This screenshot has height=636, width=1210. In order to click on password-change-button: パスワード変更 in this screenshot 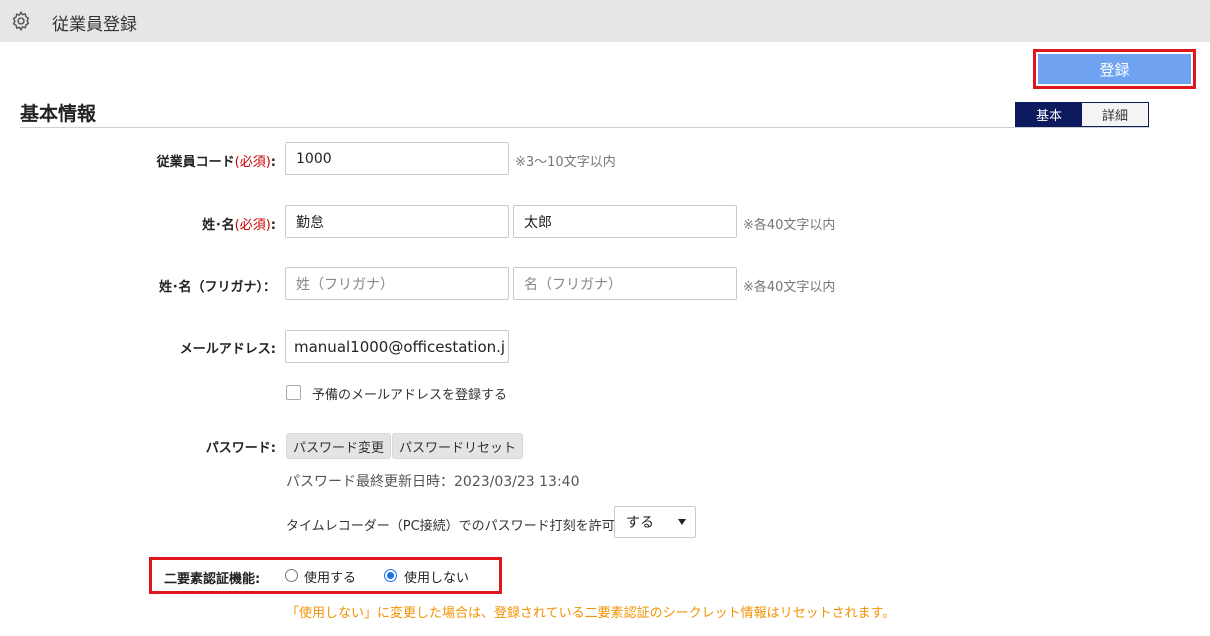, I will do `click(339, 446)`.